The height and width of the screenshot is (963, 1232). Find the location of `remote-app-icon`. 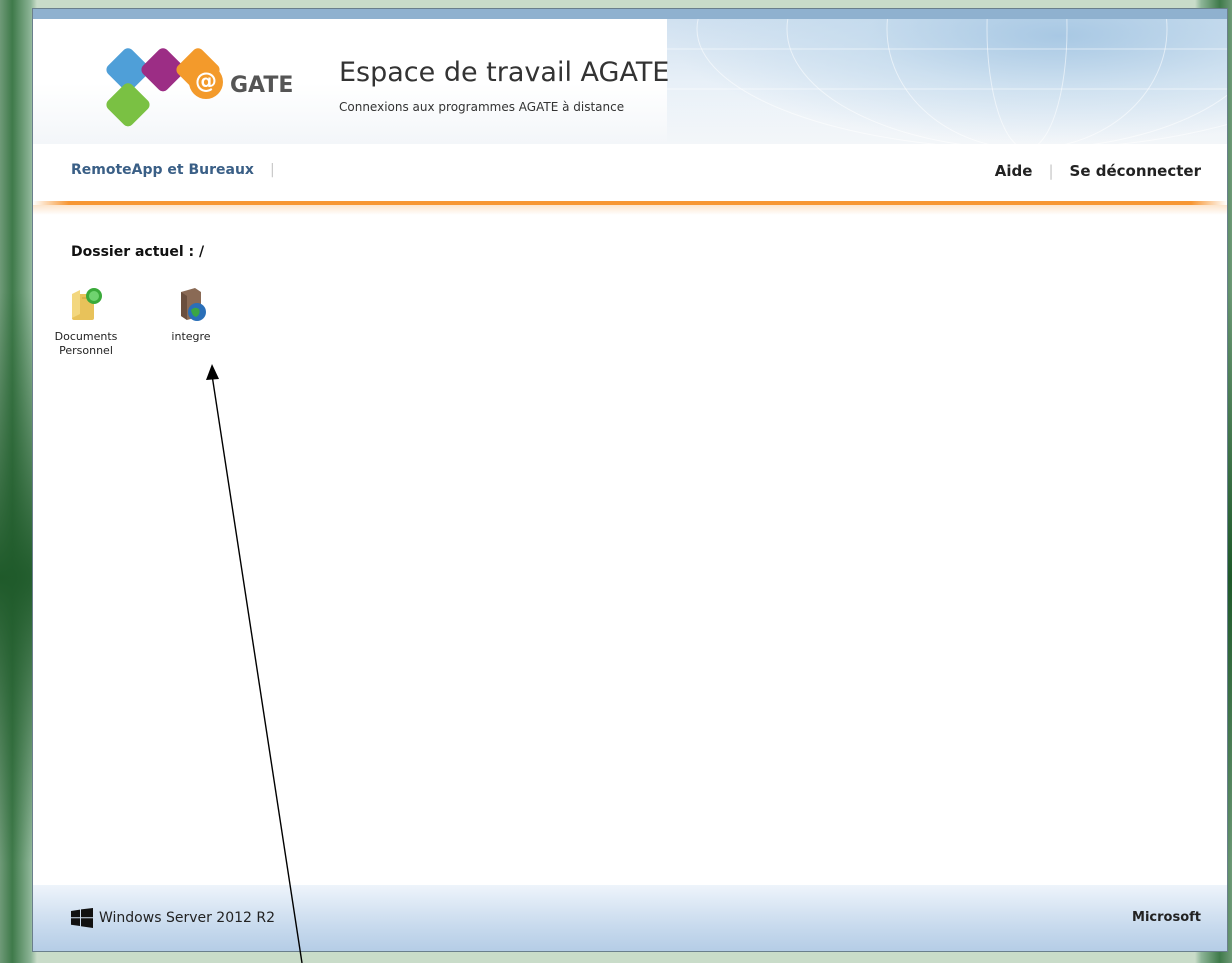

remote-app-icon is located at coordinates (191, 304).